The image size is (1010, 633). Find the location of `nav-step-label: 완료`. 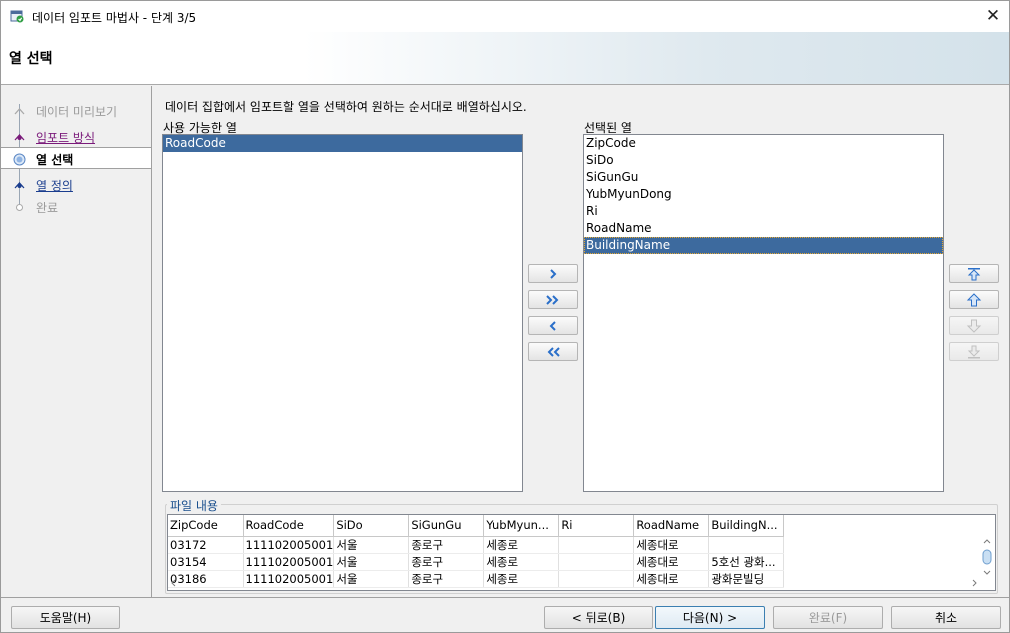

nav-step-label: 완료 is located at coordinates (47, 208).